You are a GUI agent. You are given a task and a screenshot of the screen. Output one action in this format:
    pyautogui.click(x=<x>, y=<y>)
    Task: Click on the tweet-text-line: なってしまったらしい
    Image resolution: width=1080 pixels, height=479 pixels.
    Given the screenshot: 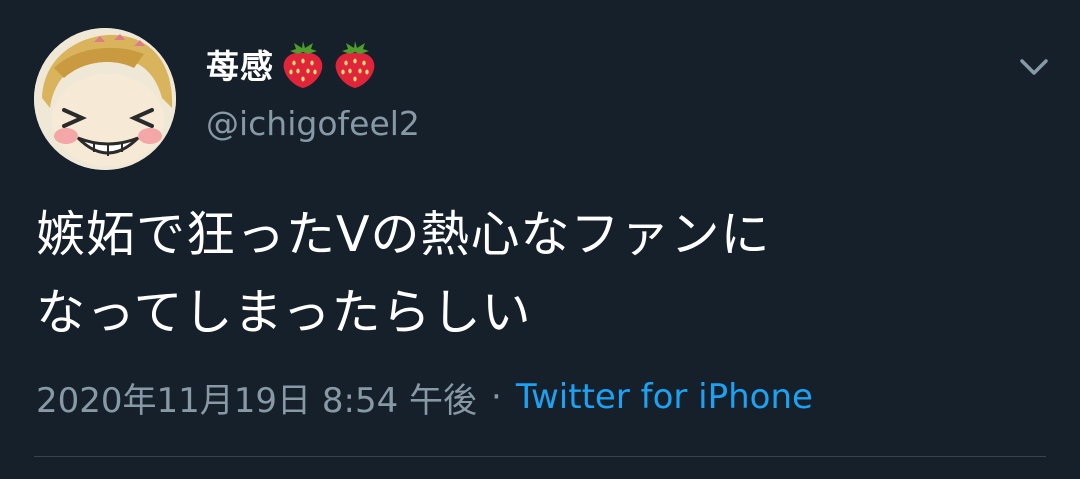 What is the action you would take?
    pyautogui.click(x=284, y=312)
    